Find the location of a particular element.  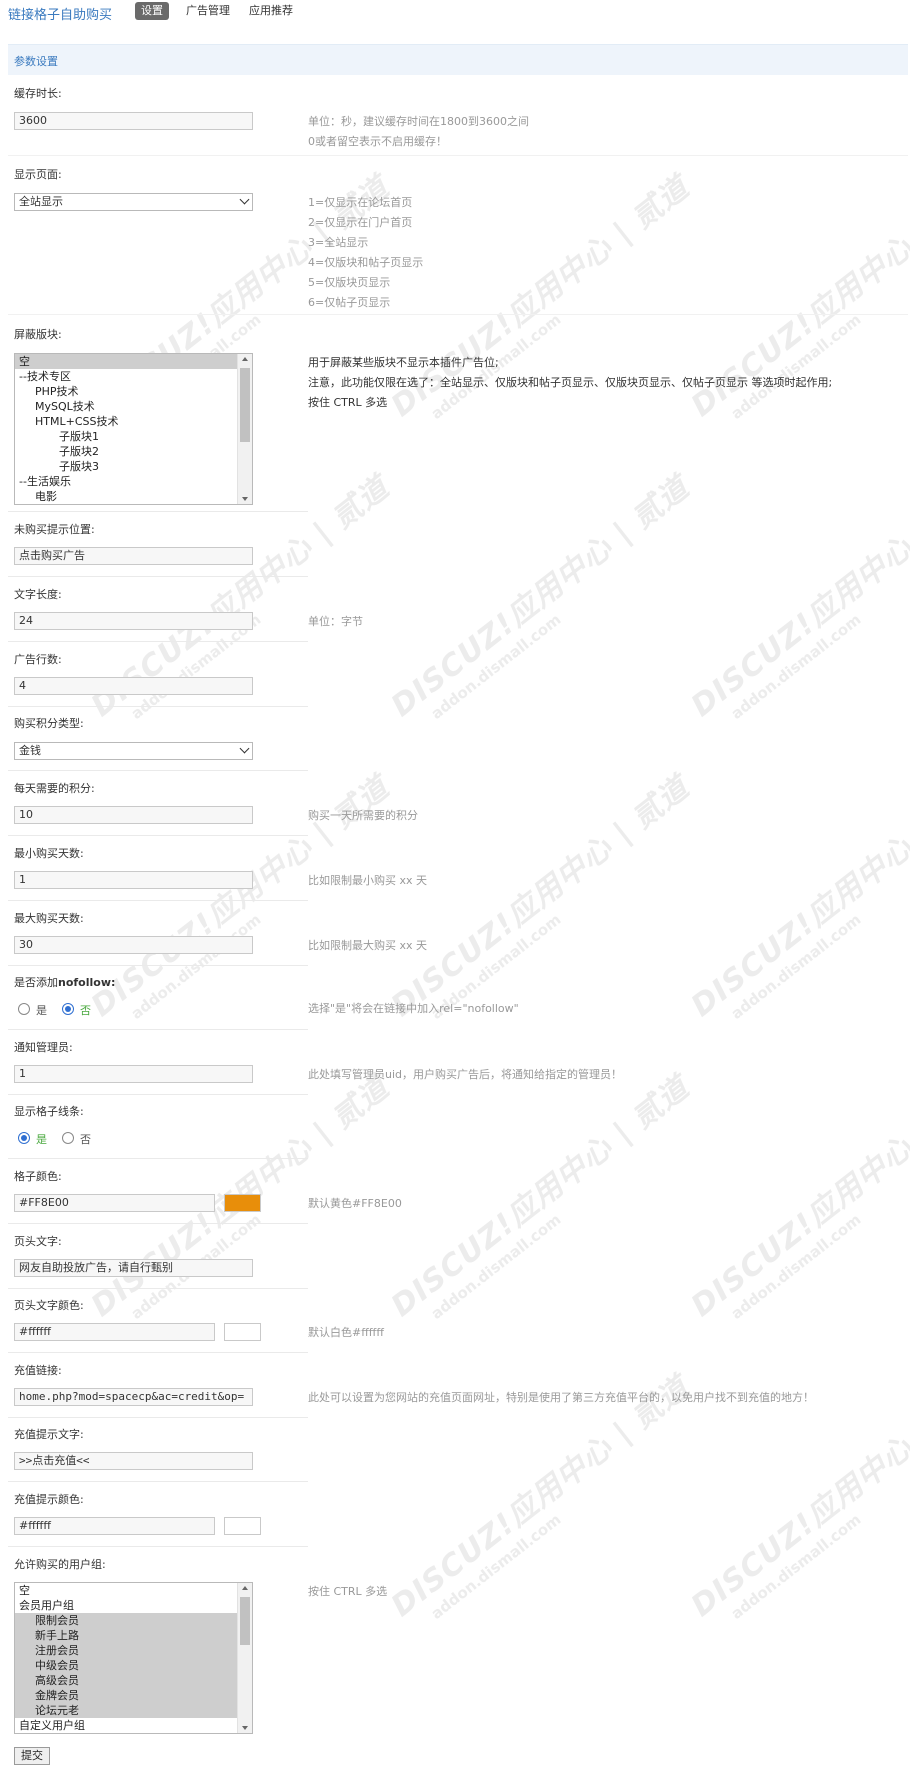

list-item: --生活娱乐 is located at coordinates (133, 481).